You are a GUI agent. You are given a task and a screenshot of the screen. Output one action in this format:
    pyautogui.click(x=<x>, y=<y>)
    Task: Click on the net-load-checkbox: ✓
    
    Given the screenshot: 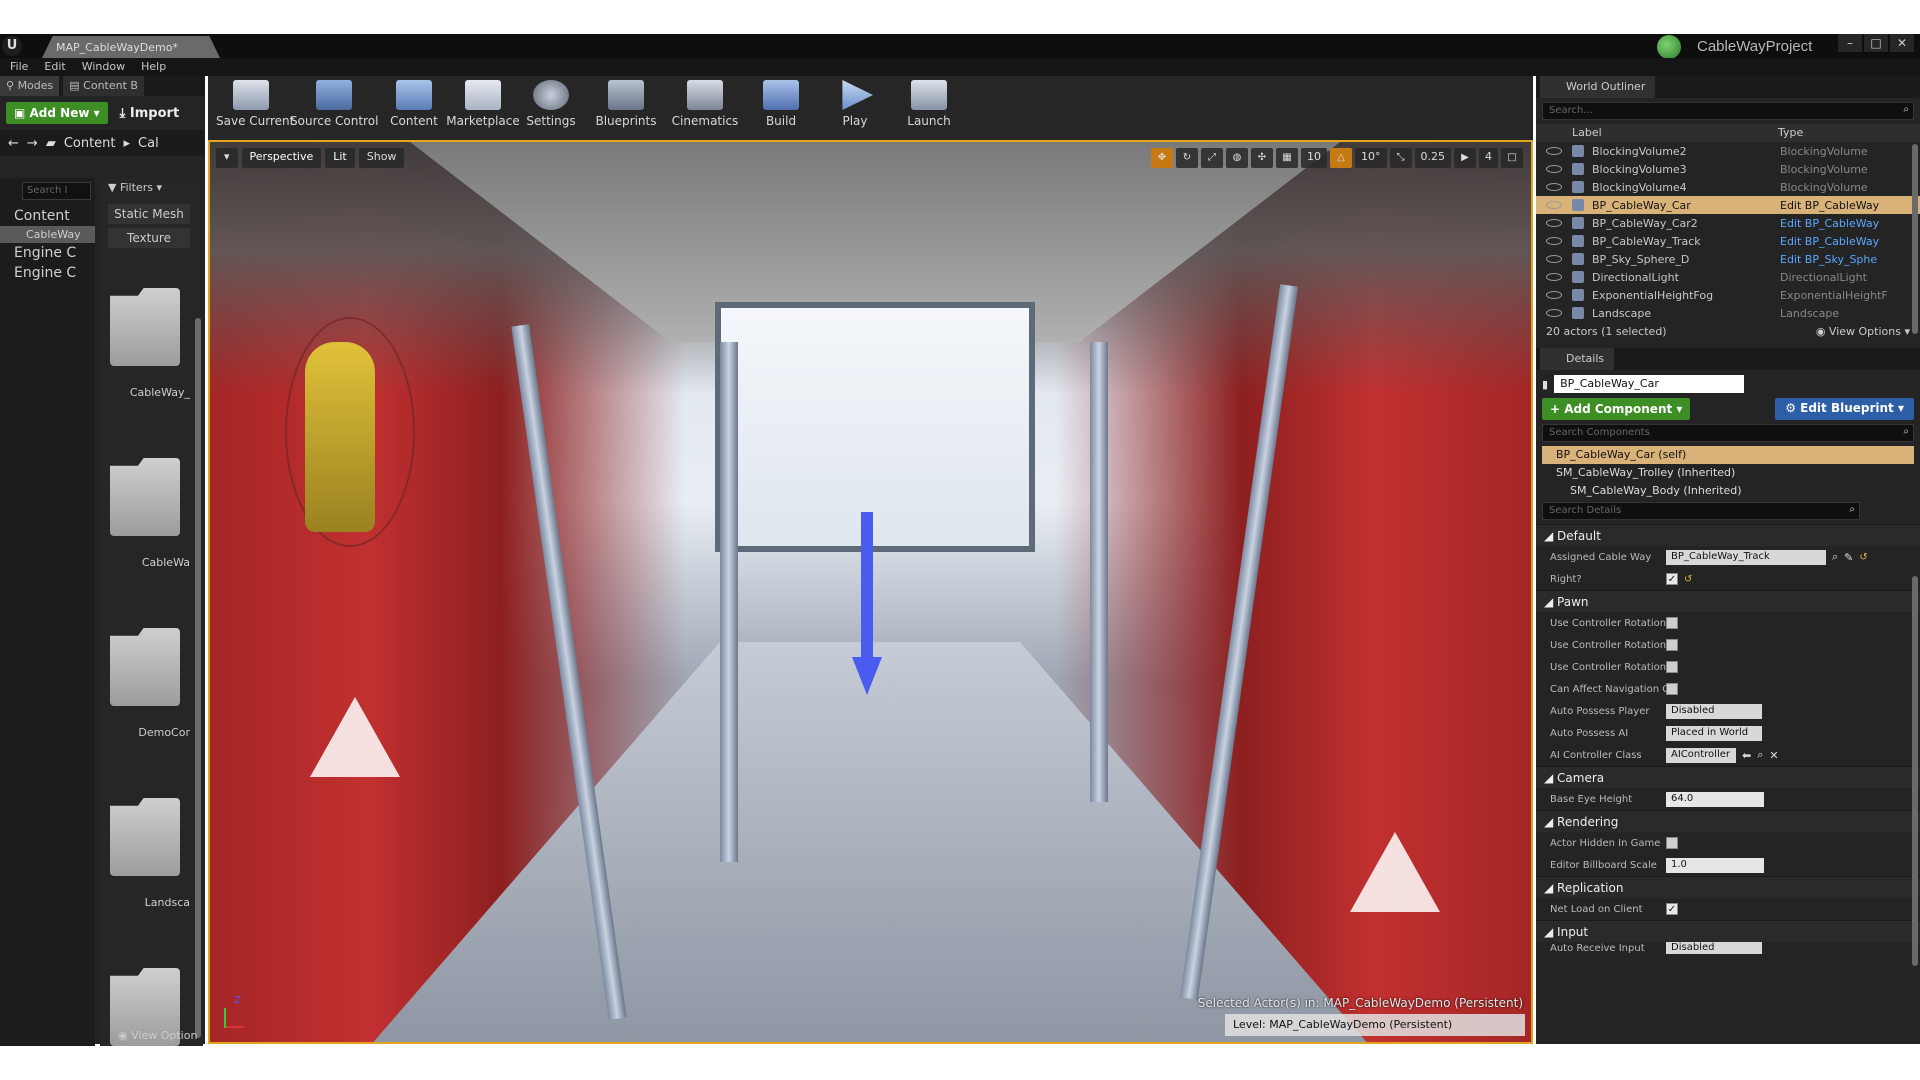 What is the action you would take?
    pyautogui.click(x=1672, y=909)
    